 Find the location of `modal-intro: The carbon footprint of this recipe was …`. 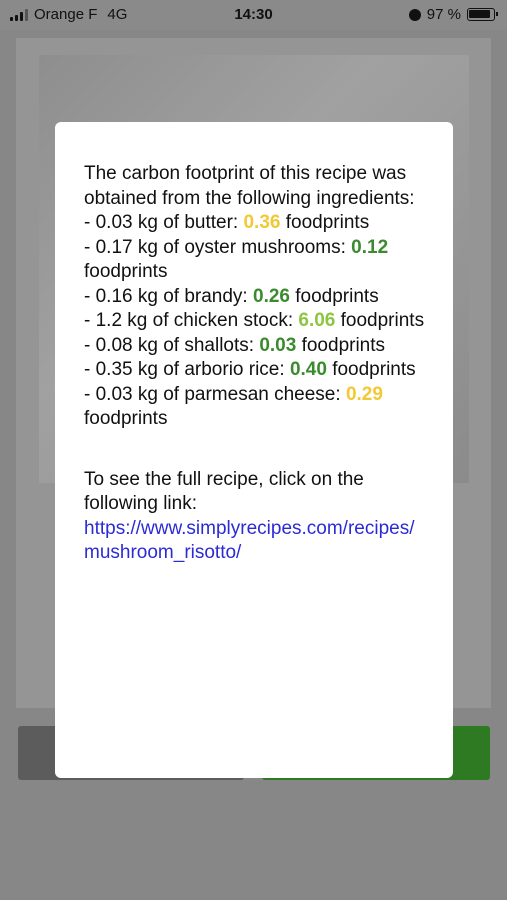

modal-intro: The carbon footprint of this recipe was … is located at coordinates (249, 186).